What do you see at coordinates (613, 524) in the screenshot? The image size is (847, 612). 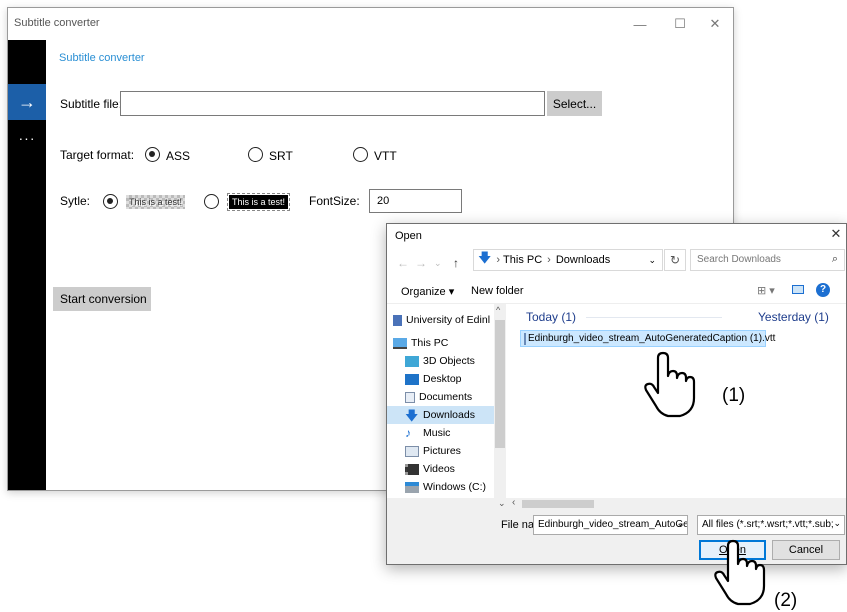 I see `file-name-value: Edinburgh_video_stream_AutoGer` at bounding box center [613, 524].